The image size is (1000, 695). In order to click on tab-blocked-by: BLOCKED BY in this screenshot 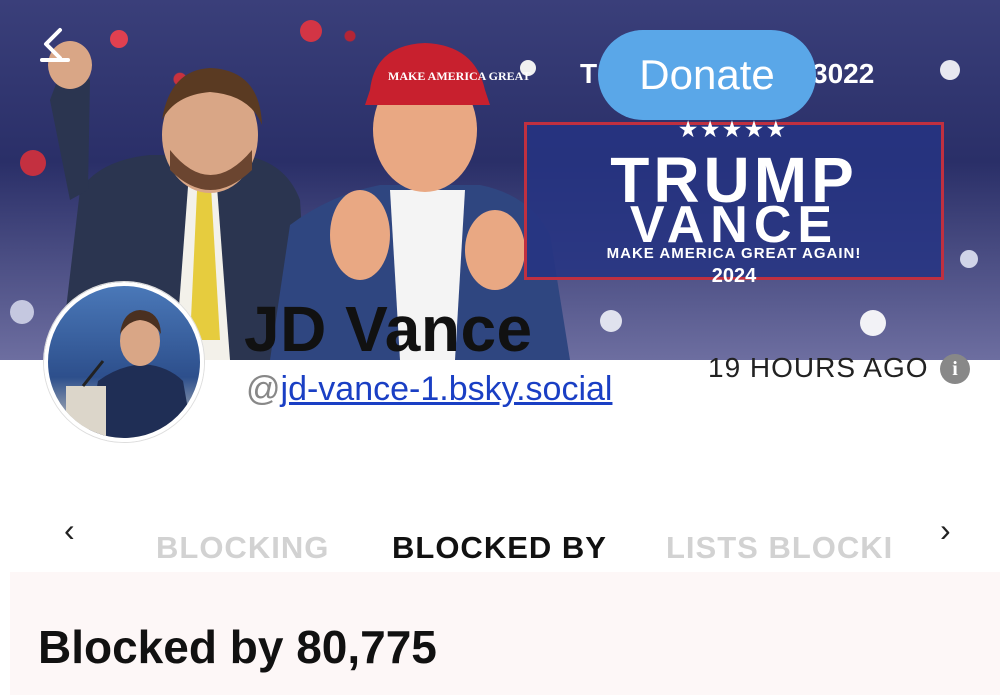, I will do `click(499, 548)`.